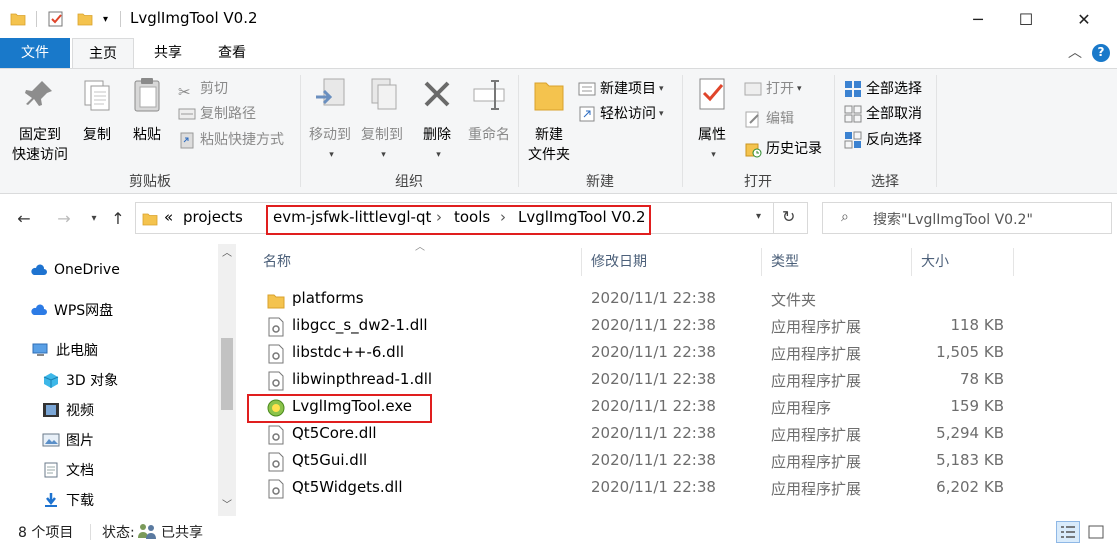  What do you see at coordinates (65, 350) in the screenshot?
I see `nav-item-this-pc: 此电脑` at bounding box center [65, 350].